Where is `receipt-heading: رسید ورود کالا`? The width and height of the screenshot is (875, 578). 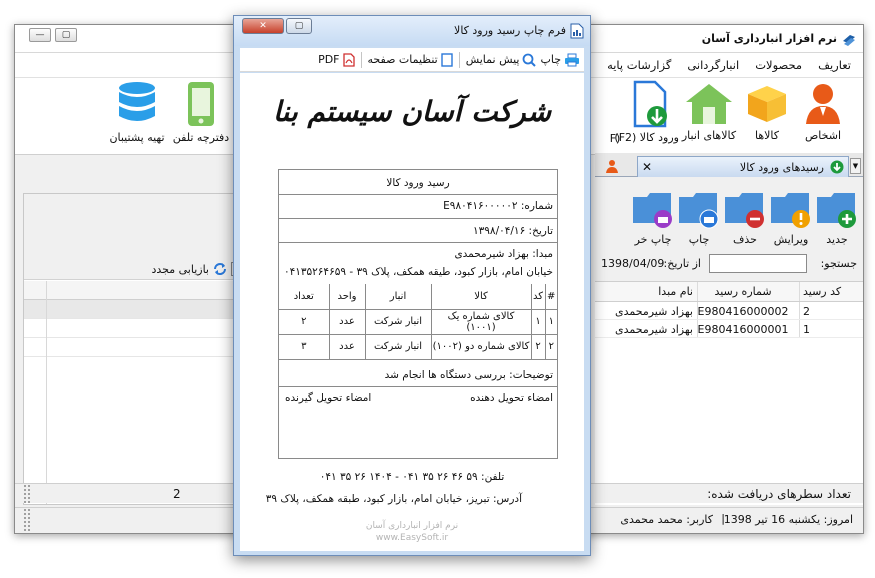
receipt-heading: رسید ورود کالا is located at coordinates (418, 183).